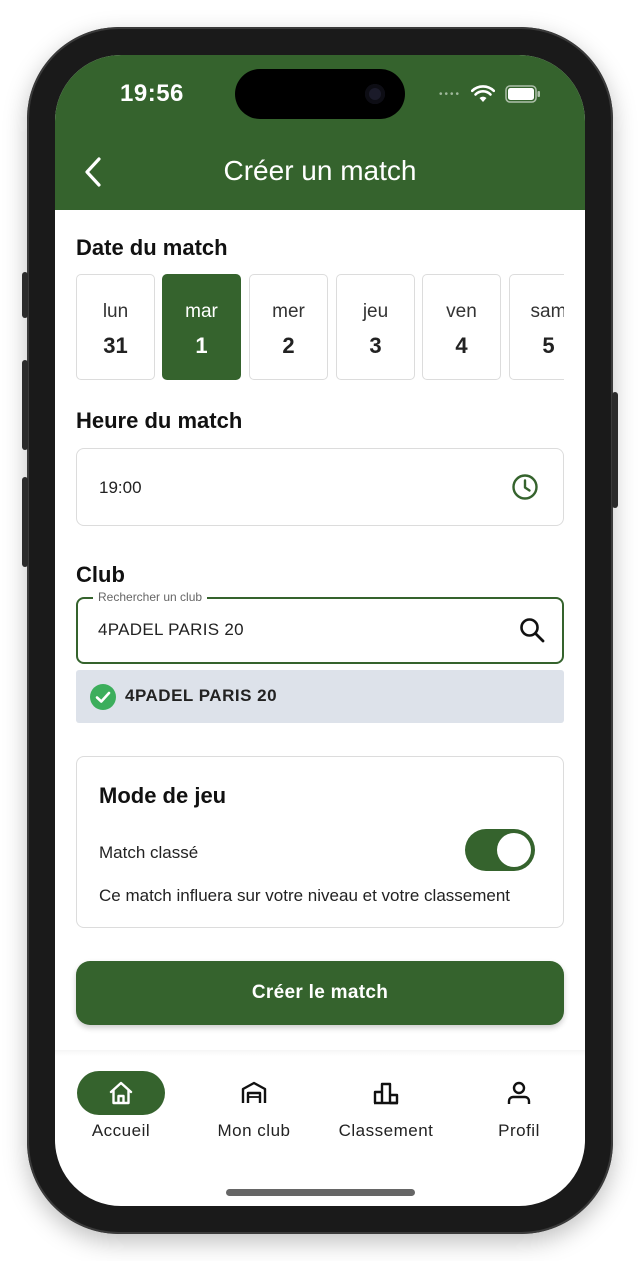 Image resolution: width=640 pixels, height=1261 pixels. What do you see at coordinates (320, 1053) in the screenshot?
I see `bottom-nav-divider` at bounding box center [320, 1053].